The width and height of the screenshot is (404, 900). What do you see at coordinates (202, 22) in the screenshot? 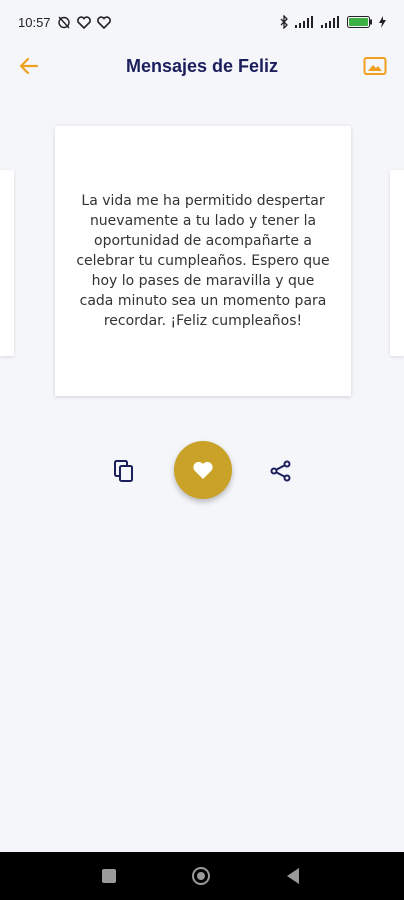
I see `status-bar: 10:57` at bounding box center [202, 22].